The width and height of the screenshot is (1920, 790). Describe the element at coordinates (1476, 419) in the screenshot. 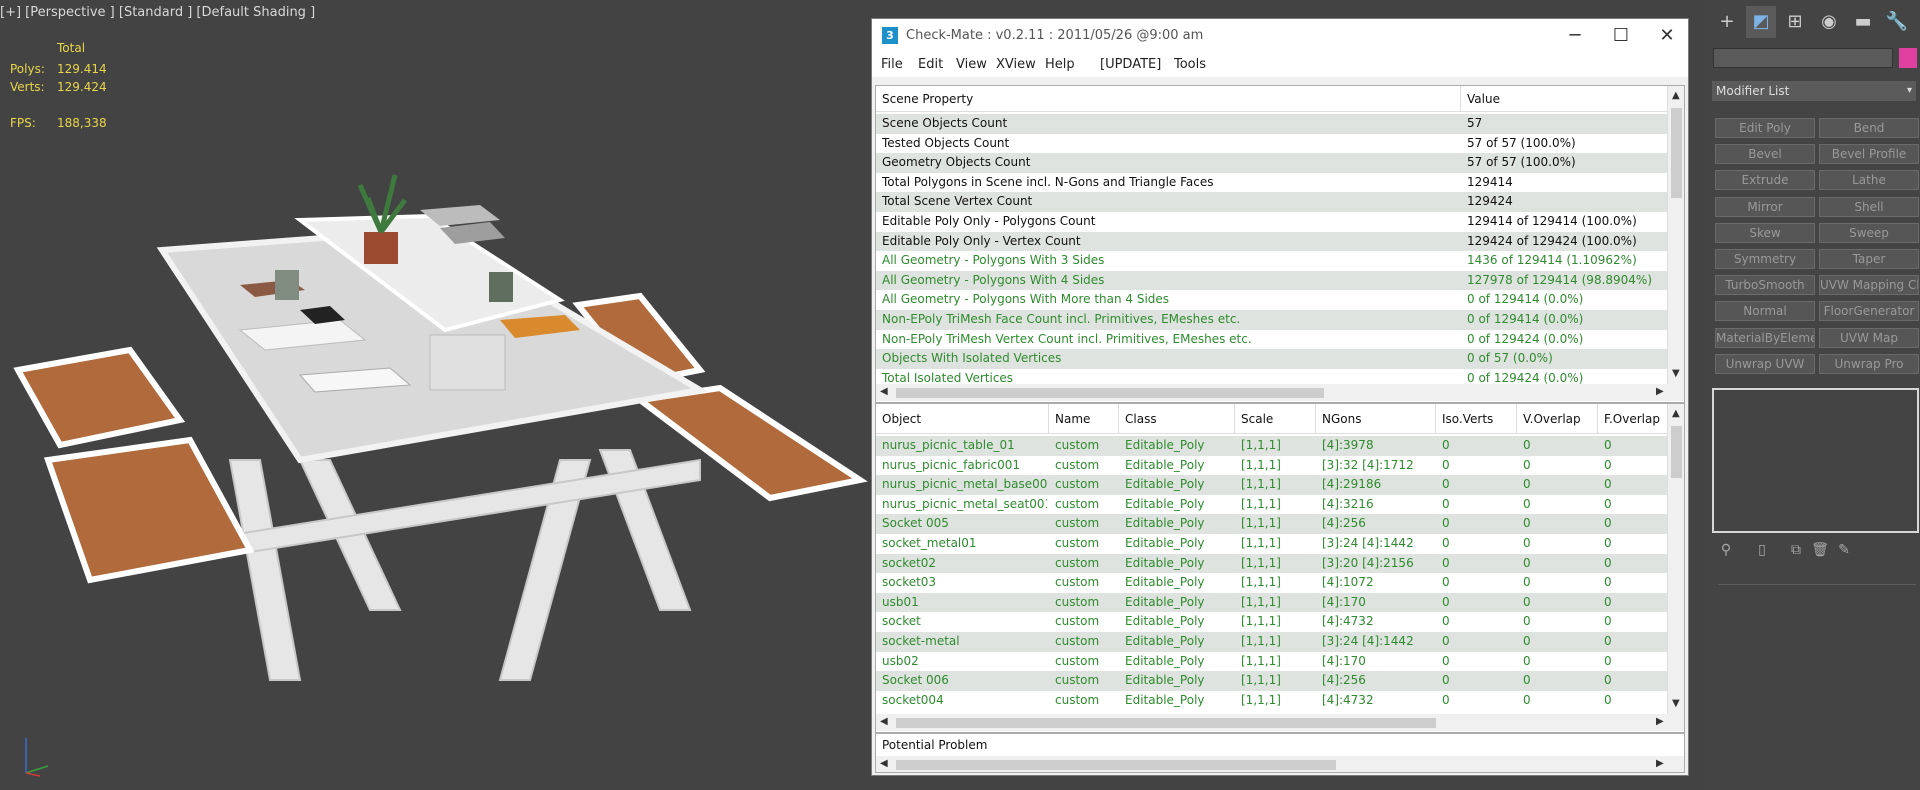

I see `col-iso-verts: Iso.Verts` at that location.